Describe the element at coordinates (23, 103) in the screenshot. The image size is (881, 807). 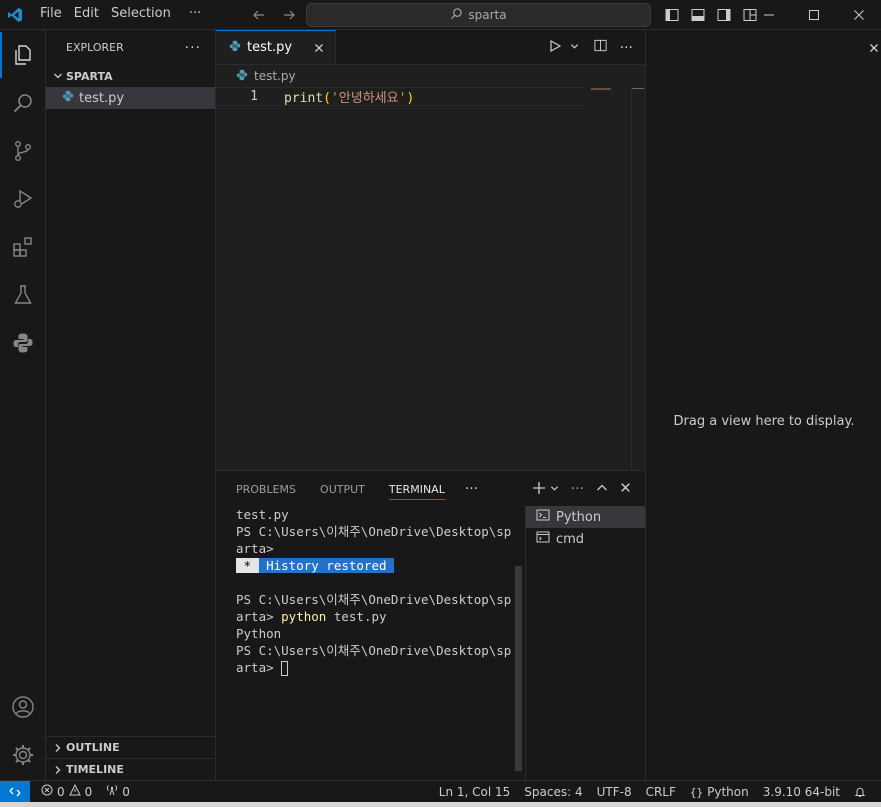
I see `search-view-icon` at that location.